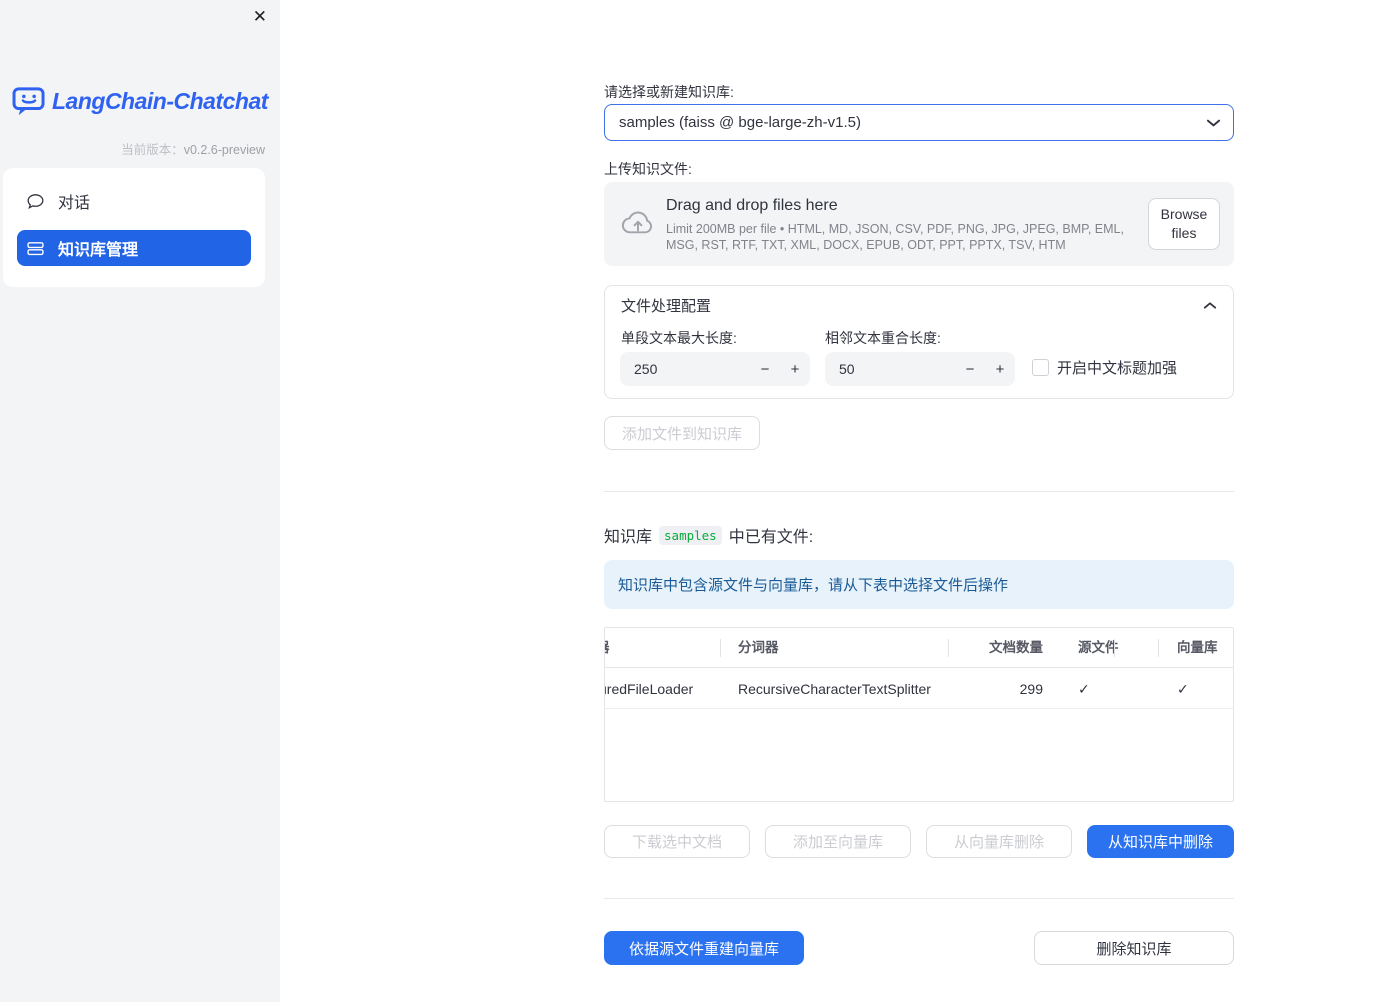 This screenshot has height=1002, width=1380. I want to click on app-logo: LangChain-Chatchat, so click(140, 101).